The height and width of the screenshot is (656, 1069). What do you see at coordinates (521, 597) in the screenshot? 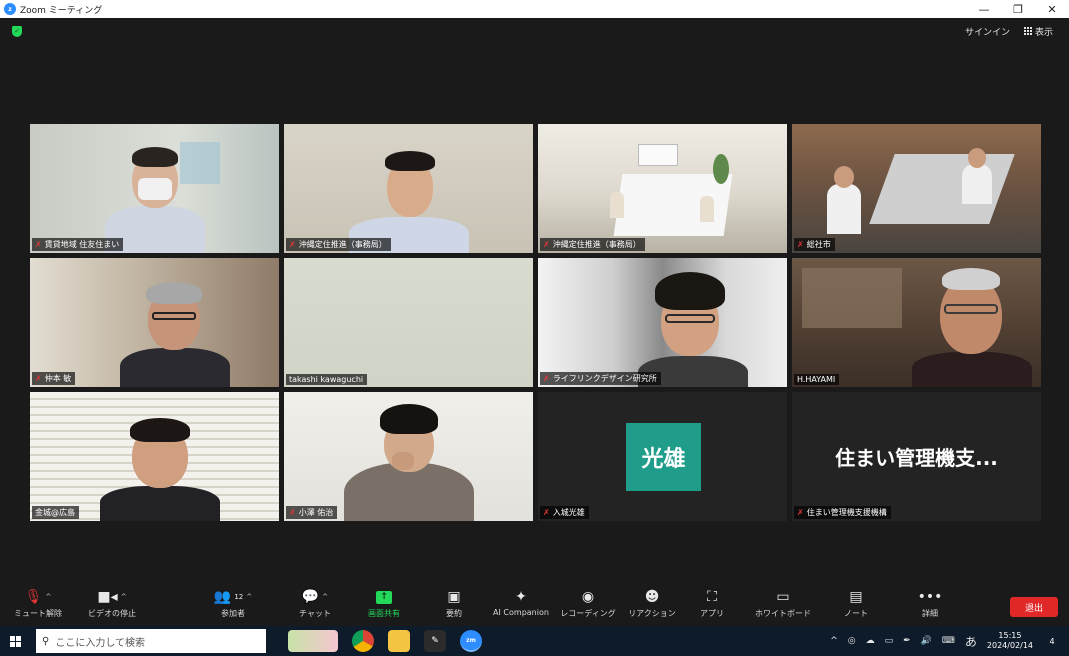
I see `sparkle-icon: ✦` at bounding box center [521, 597].